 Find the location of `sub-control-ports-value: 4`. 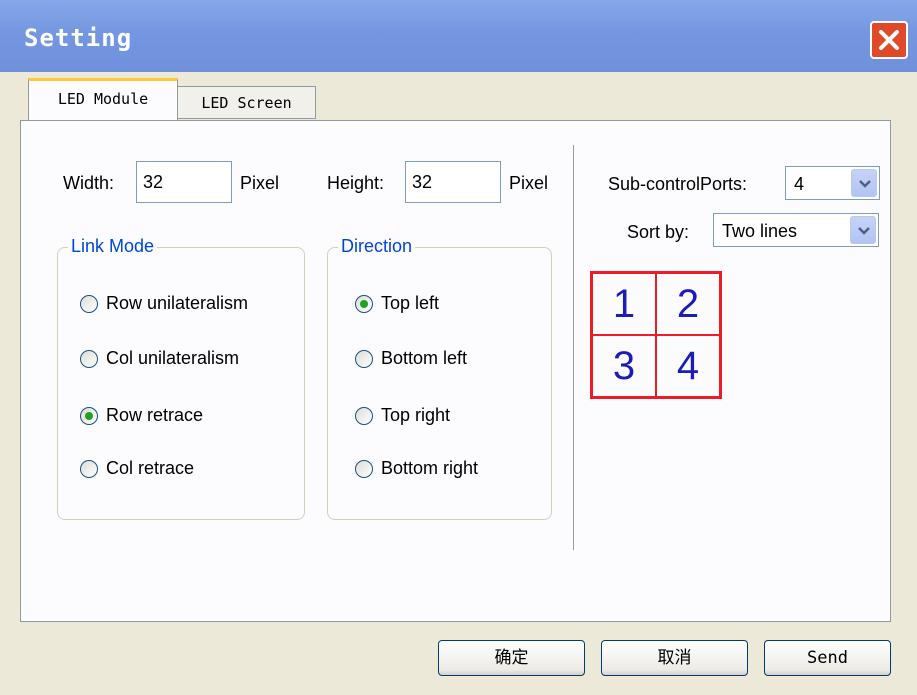

sub-control-ports-value: 4 is located at coordinates (799, 184).